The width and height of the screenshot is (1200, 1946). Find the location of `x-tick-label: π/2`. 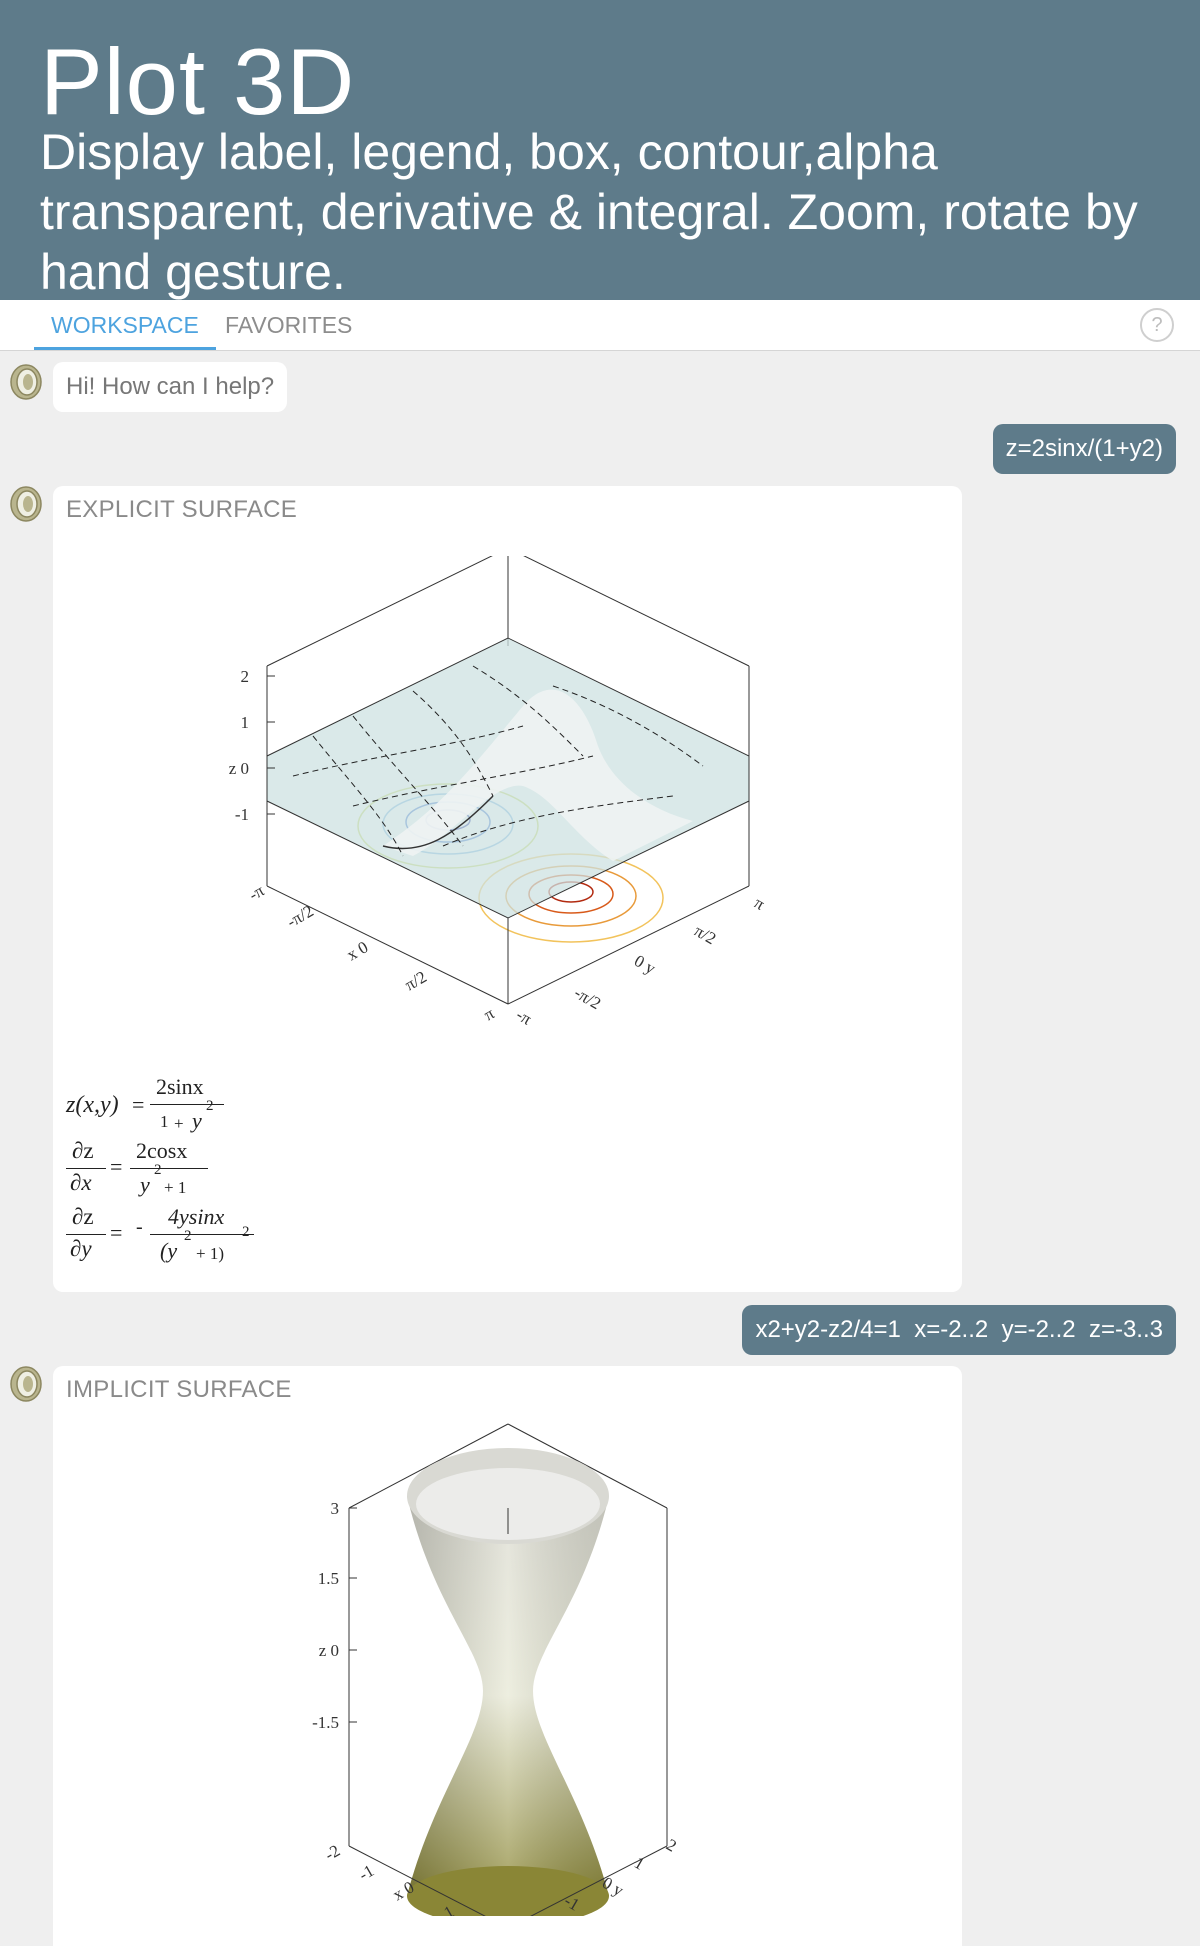

x-tick-label: π/2 is located at coordinates (416, 980).